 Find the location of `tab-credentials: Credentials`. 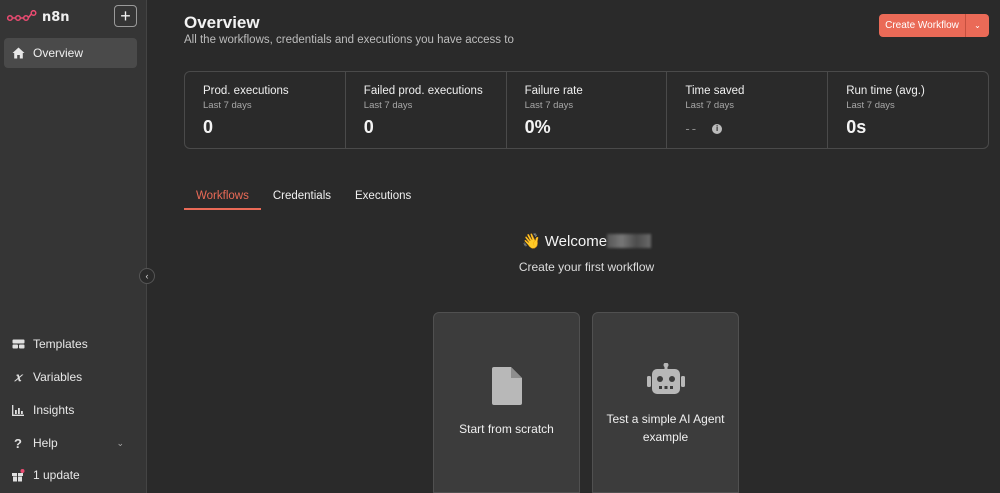

tab-credentials: Credentials is located at coordinates (302, 200).